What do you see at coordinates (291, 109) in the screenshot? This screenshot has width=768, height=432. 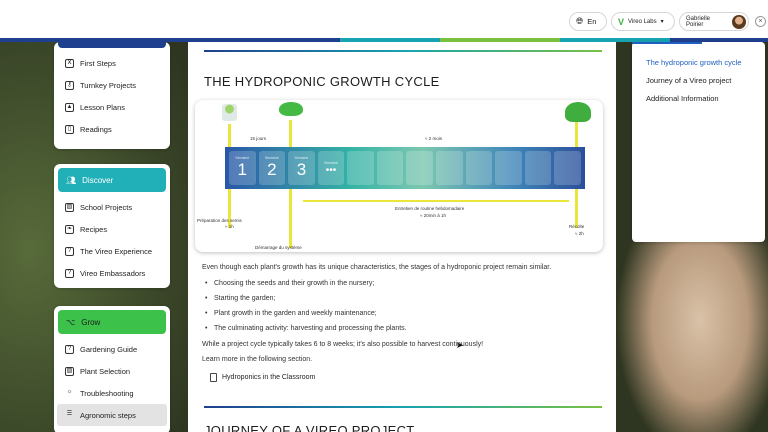 I see `plant-icon` at bounding box center [291, 109].